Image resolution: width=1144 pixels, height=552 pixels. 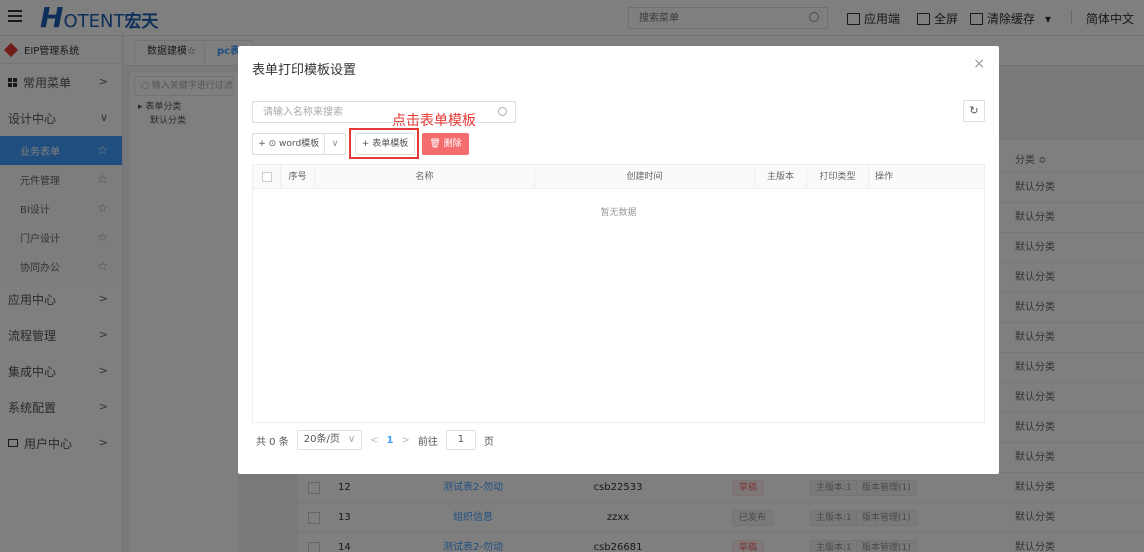 What do you see at coordinates (385, 144) in the screenshot?
I see `form-template-button: + 表单模板` at bounding box center [385, 144].